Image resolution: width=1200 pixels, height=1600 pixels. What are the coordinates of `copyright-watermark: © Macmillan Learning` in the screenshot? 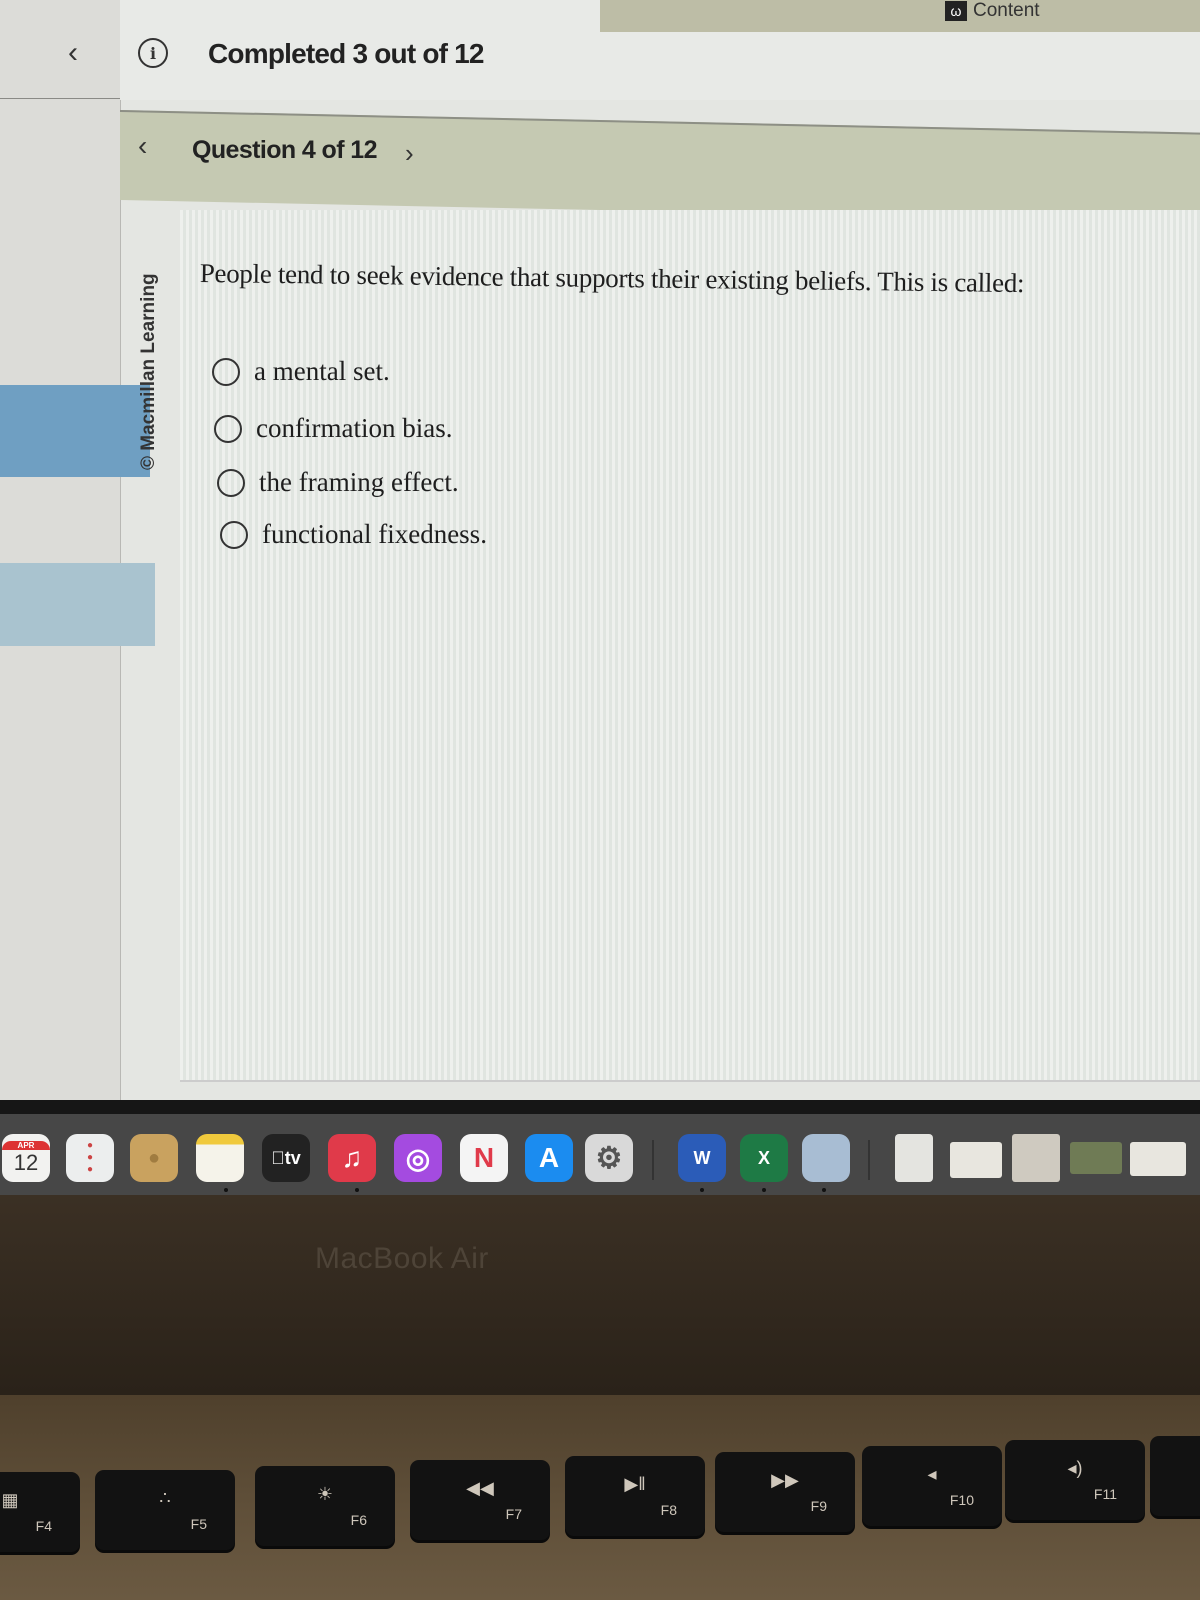 It's located at (148, 371).